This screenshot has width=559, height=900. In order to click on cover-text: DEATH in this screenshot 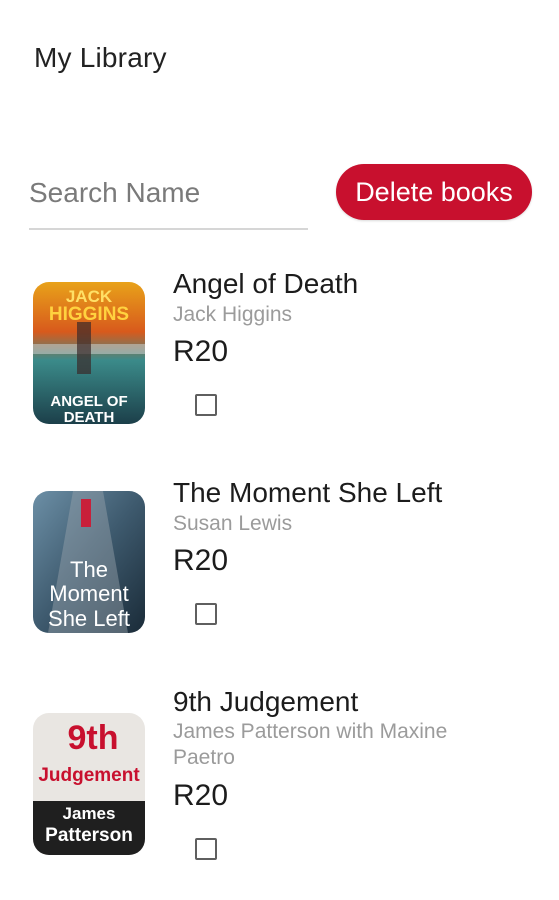, I will do `click(89, 416)`.